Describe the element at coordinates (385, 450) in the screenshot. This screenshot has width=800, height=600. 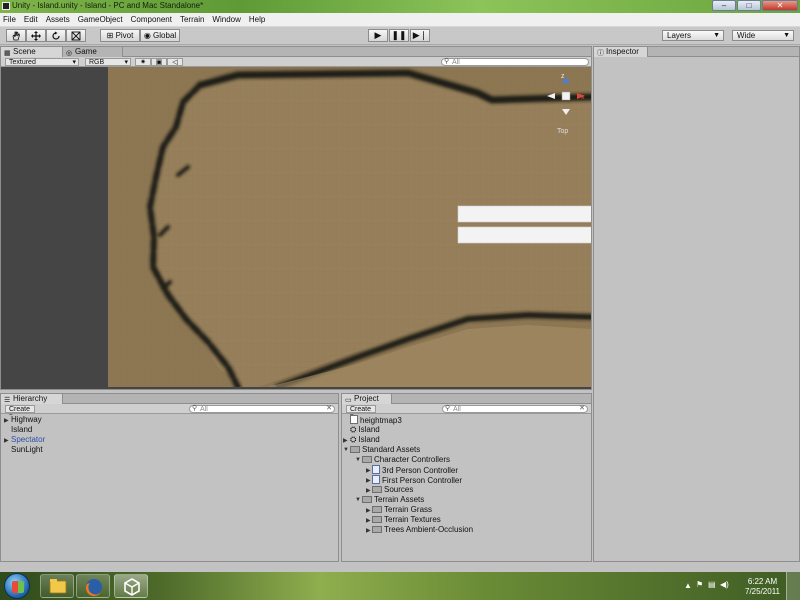
I see `project-folder-standard-assets: Standard Assets` at that location.